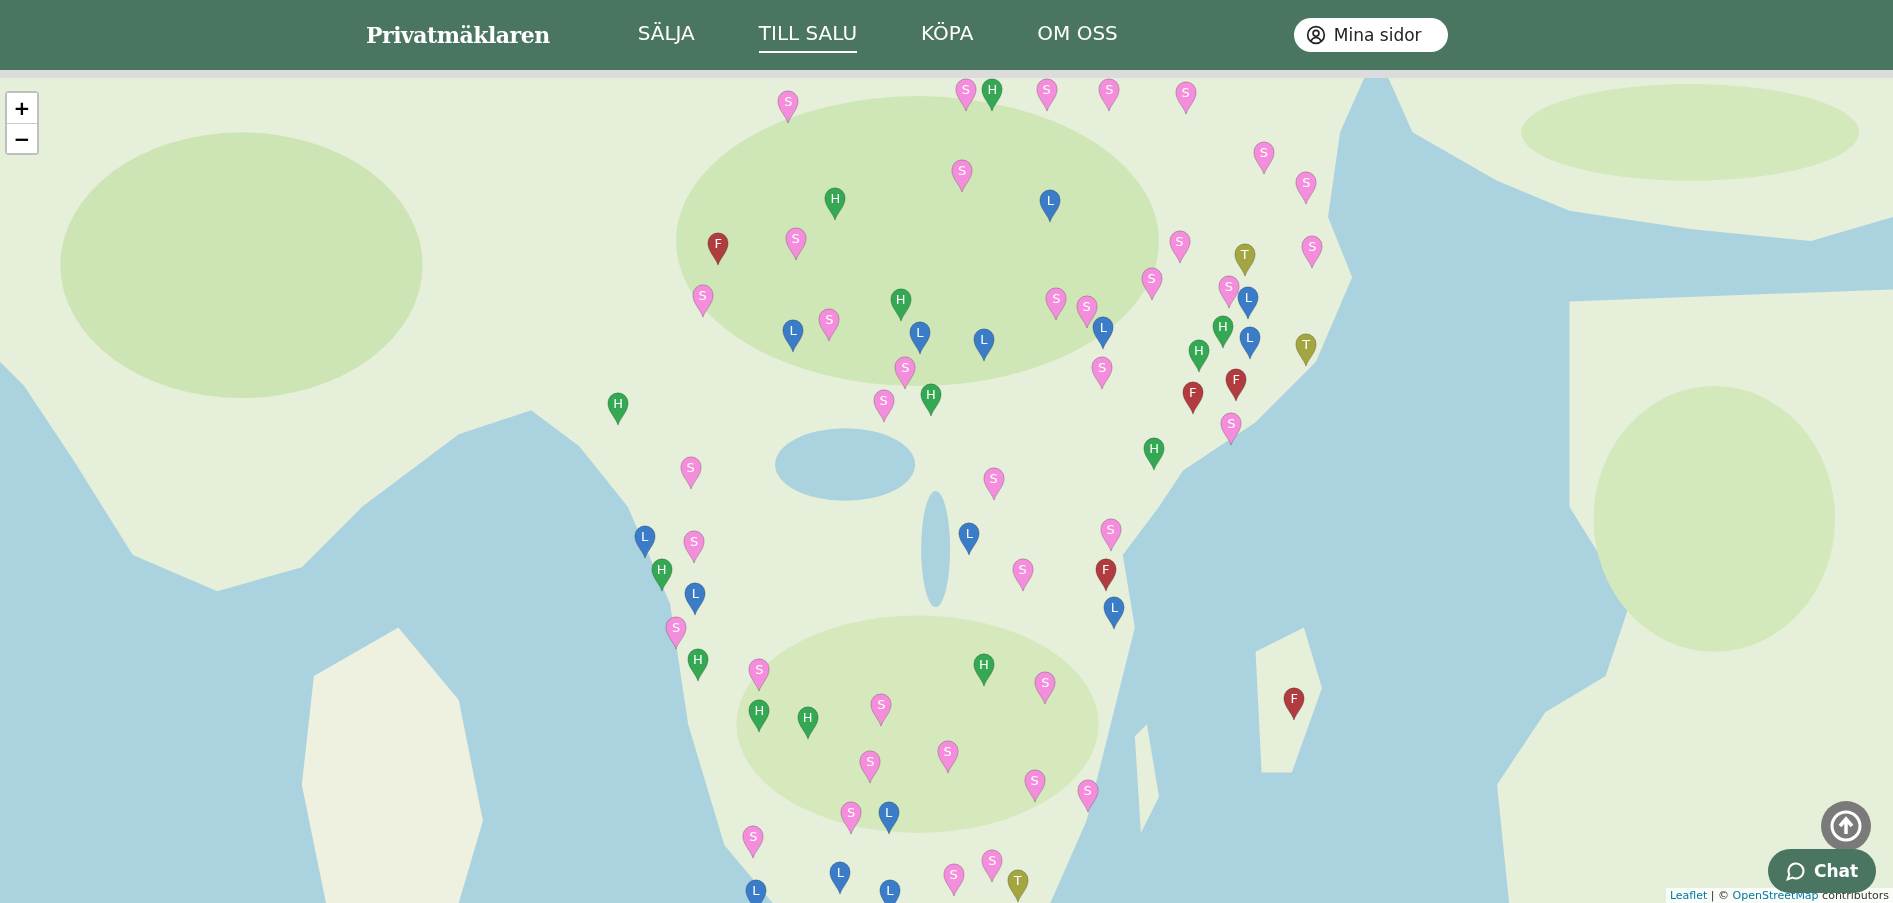 The width and height of the screenshot is (1893, 903). Describe the element at coordinates (1688, 895) in the screenshot. I see `leaflet-link: Leaflet` at that location.